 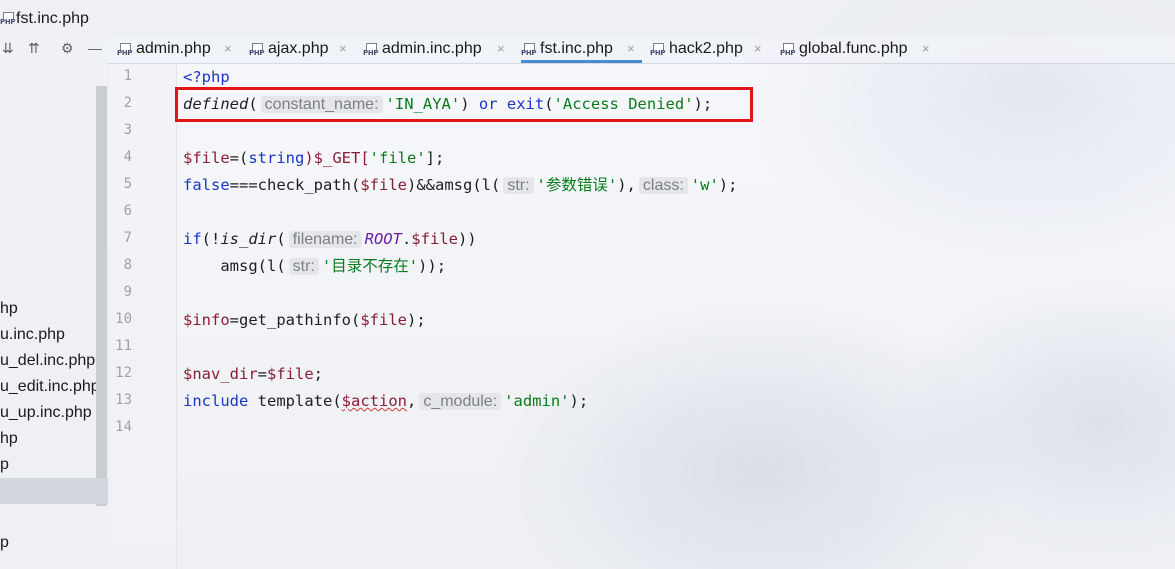 I want to click on line-number: 12, so click(x=123, y=373).